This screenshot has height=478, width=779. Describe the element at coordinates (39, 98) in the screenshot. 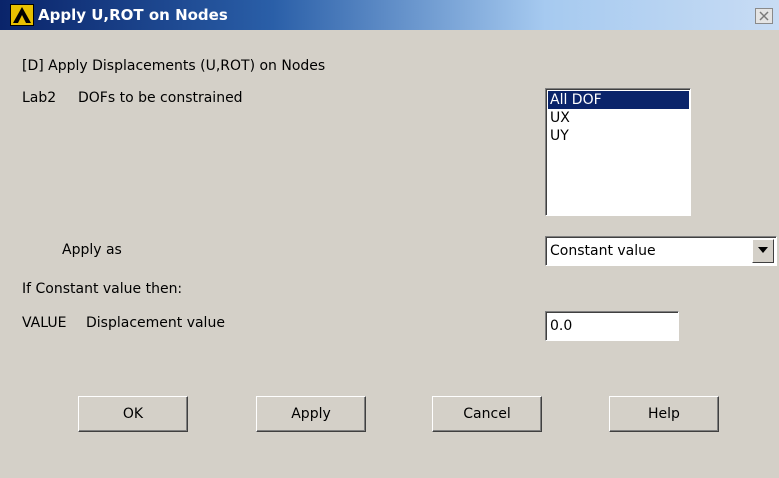

I see `lab2-code: Lab2` at that location.